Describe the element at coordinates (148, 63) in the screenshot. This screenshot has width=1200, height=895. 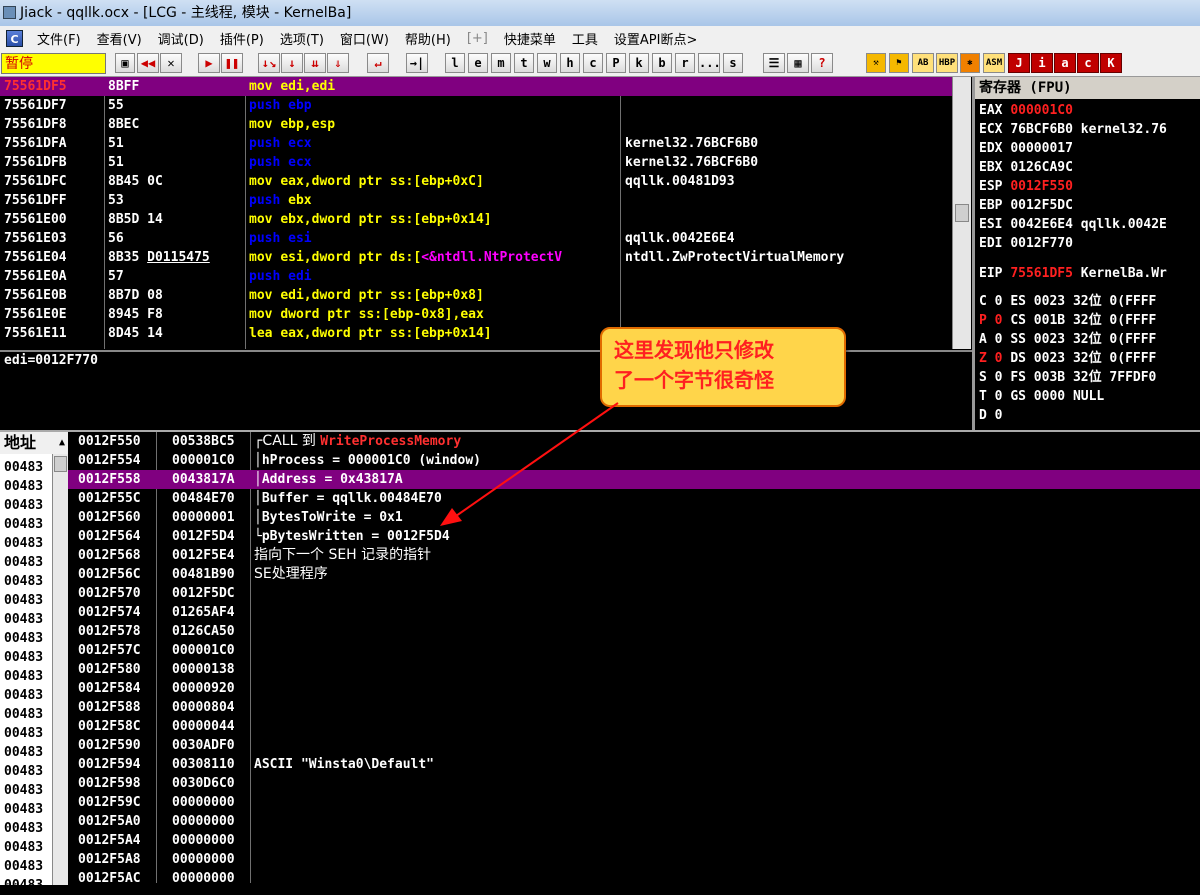
I see `restart-icon: ◀◀` at that location.